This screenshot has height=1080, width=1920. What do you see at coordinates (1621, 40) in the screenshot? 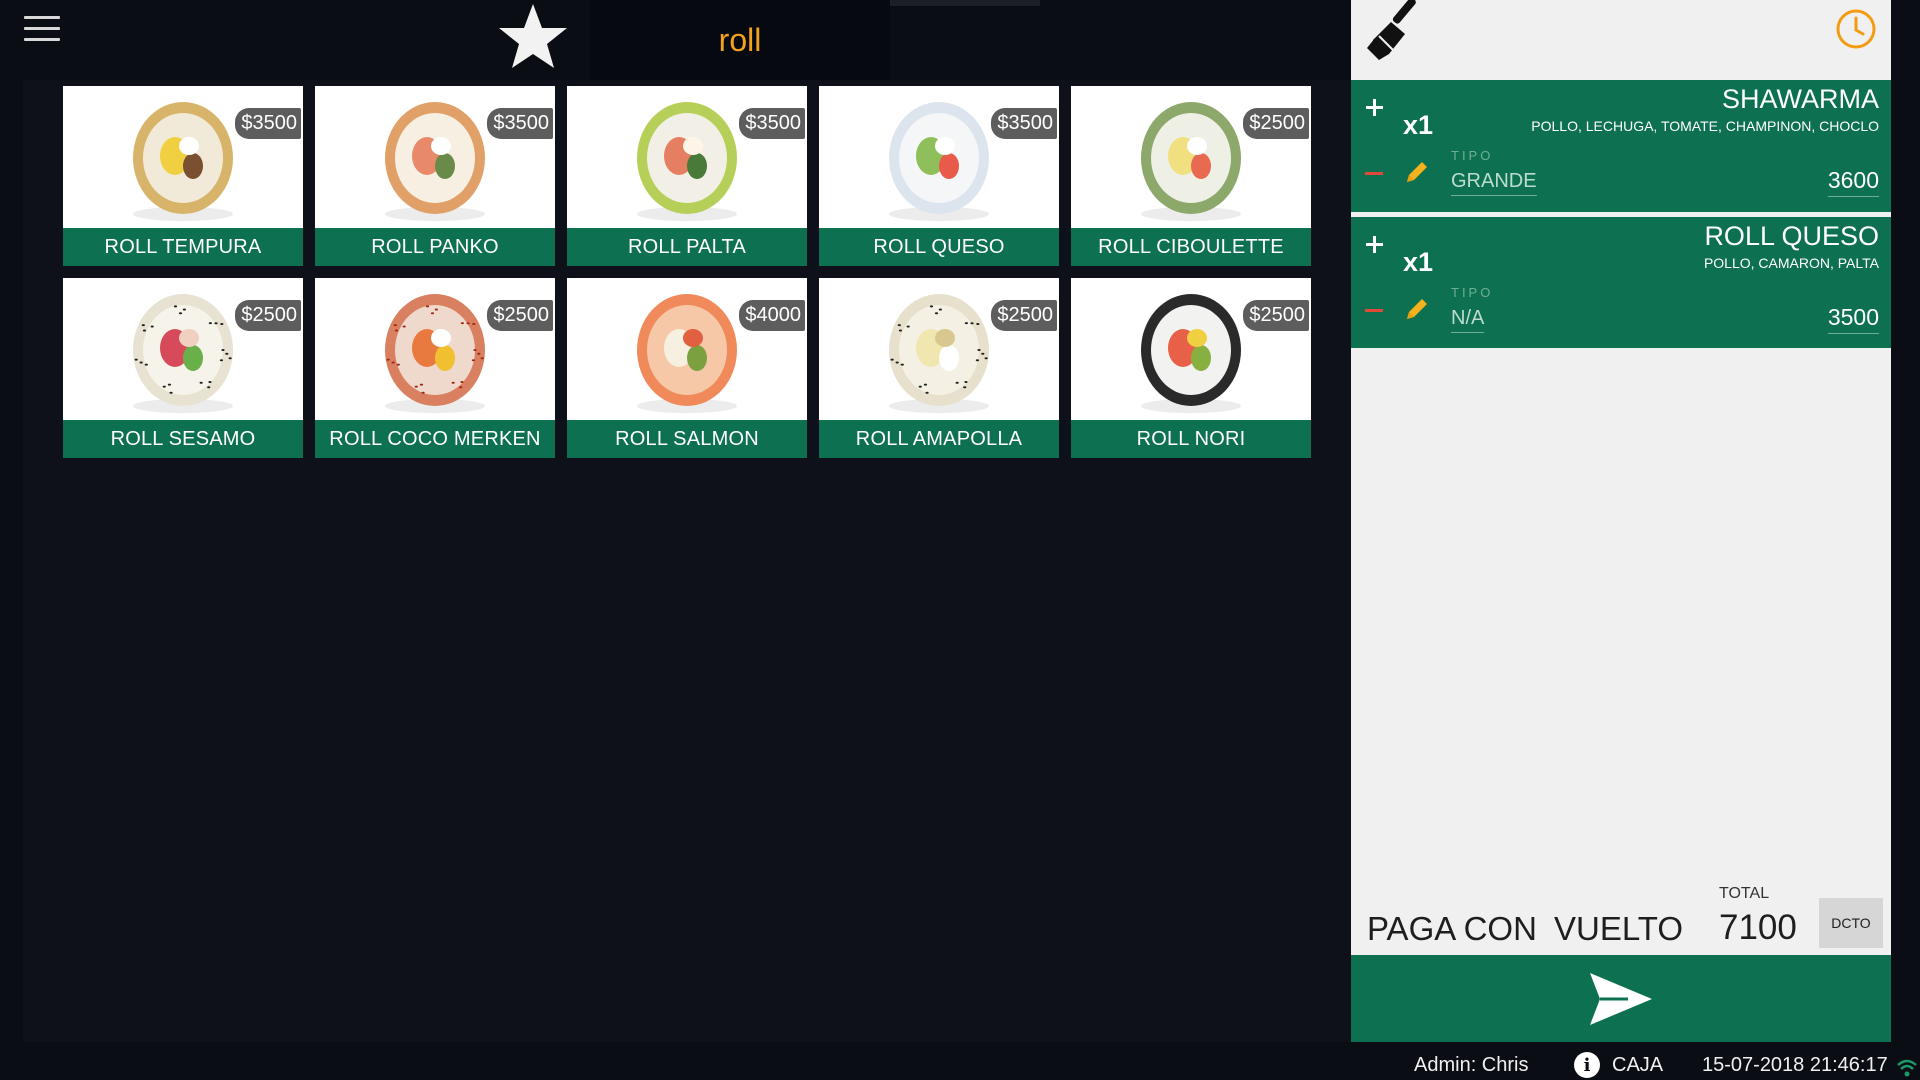
I see `order-panel-header` at bounding box center [1621, 40].